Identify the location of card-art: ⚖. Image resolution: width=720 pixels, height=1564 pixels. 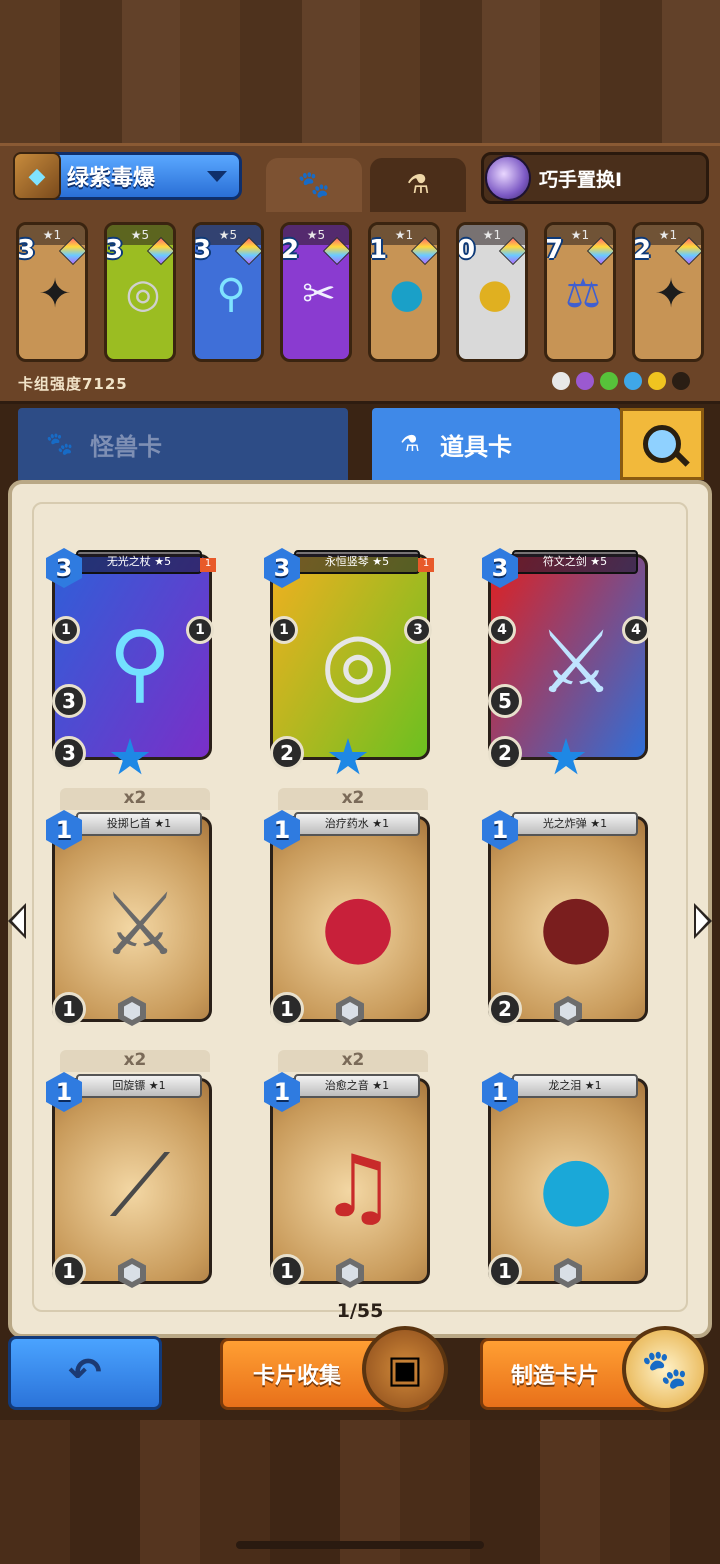
(583, 294).